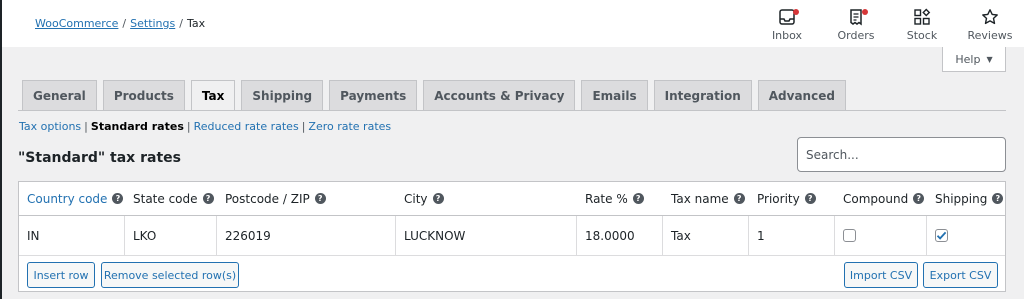 The image size is (1024, 299). Describe the element at coordinates (778, 198) in the screenshot. I see `column-label: Priority` at that location.